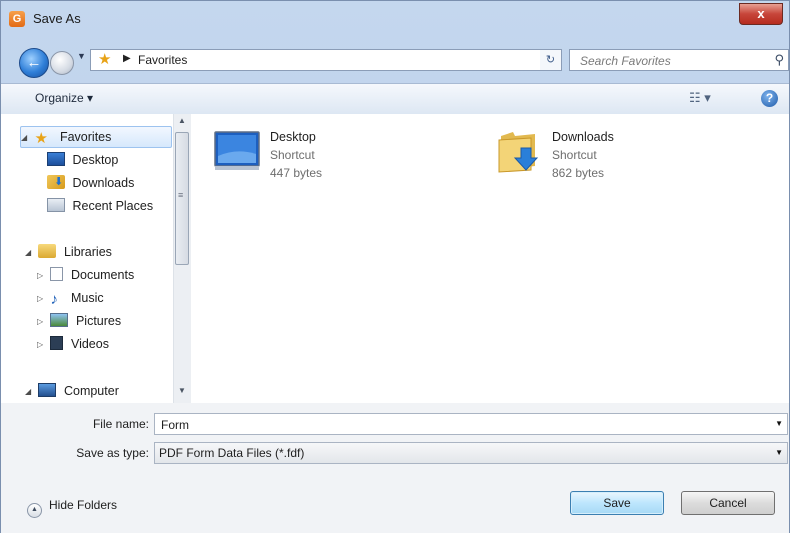 This screenshot has height=533, width=790. What do you see at coordinates (57, 343) in the screenshot?
I see `videos-icon` at bounding box center [57, 343].